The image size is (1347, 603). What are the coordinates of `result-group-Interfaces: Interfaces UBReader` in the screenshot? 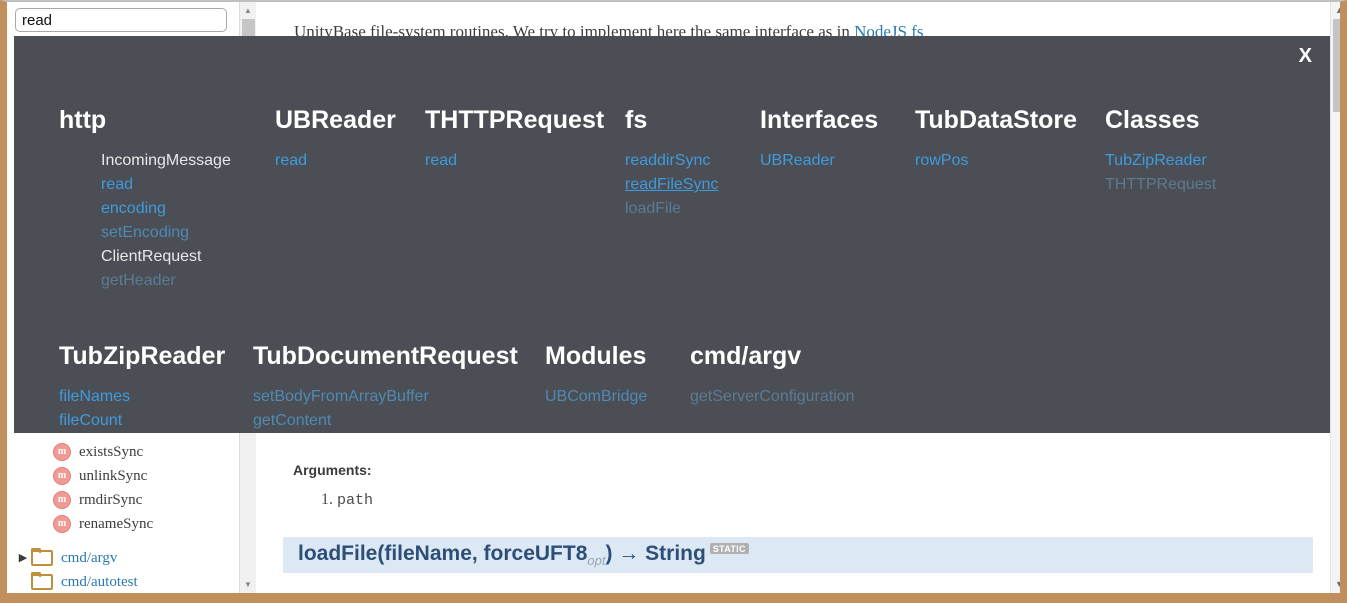 It's located at (837, 199).